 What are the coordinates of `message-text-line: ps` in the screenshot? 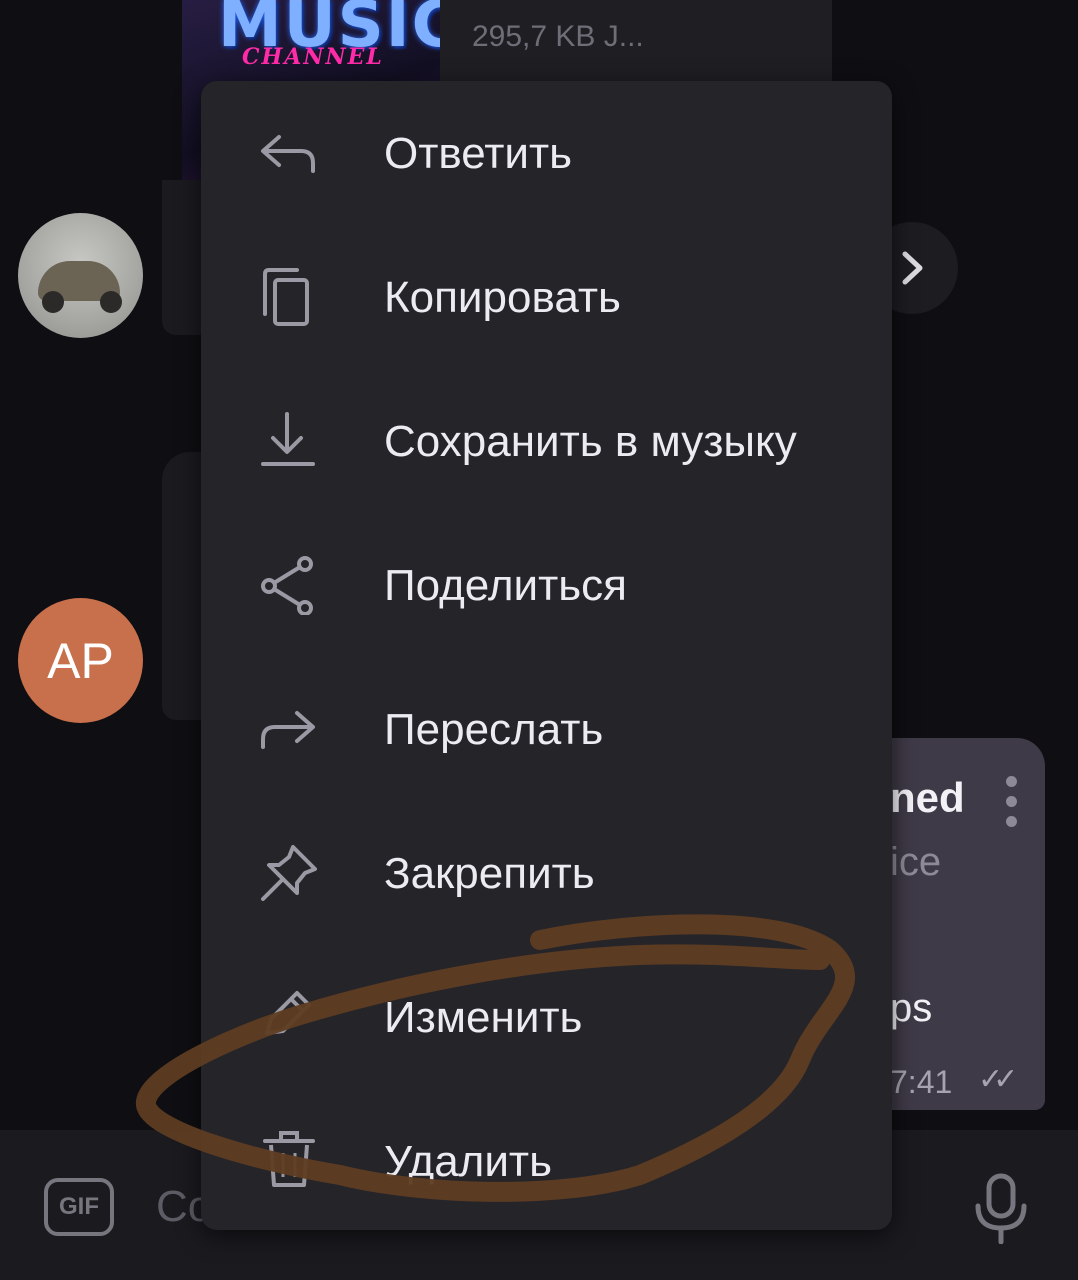 It's located at (911, 1008).